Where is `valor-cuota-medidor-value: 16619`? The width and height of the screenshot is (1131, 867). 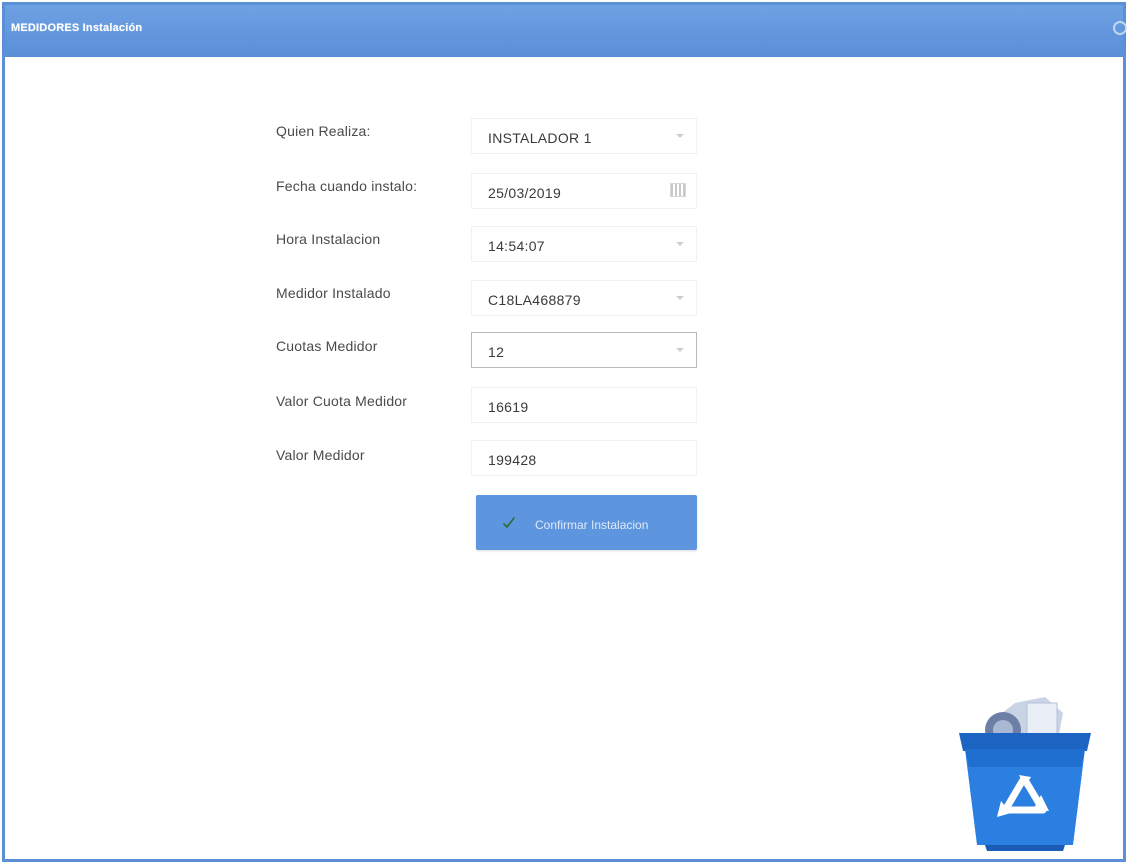 valor-cuota-medidor-value: 16619 is located at coordinates (508, 407).